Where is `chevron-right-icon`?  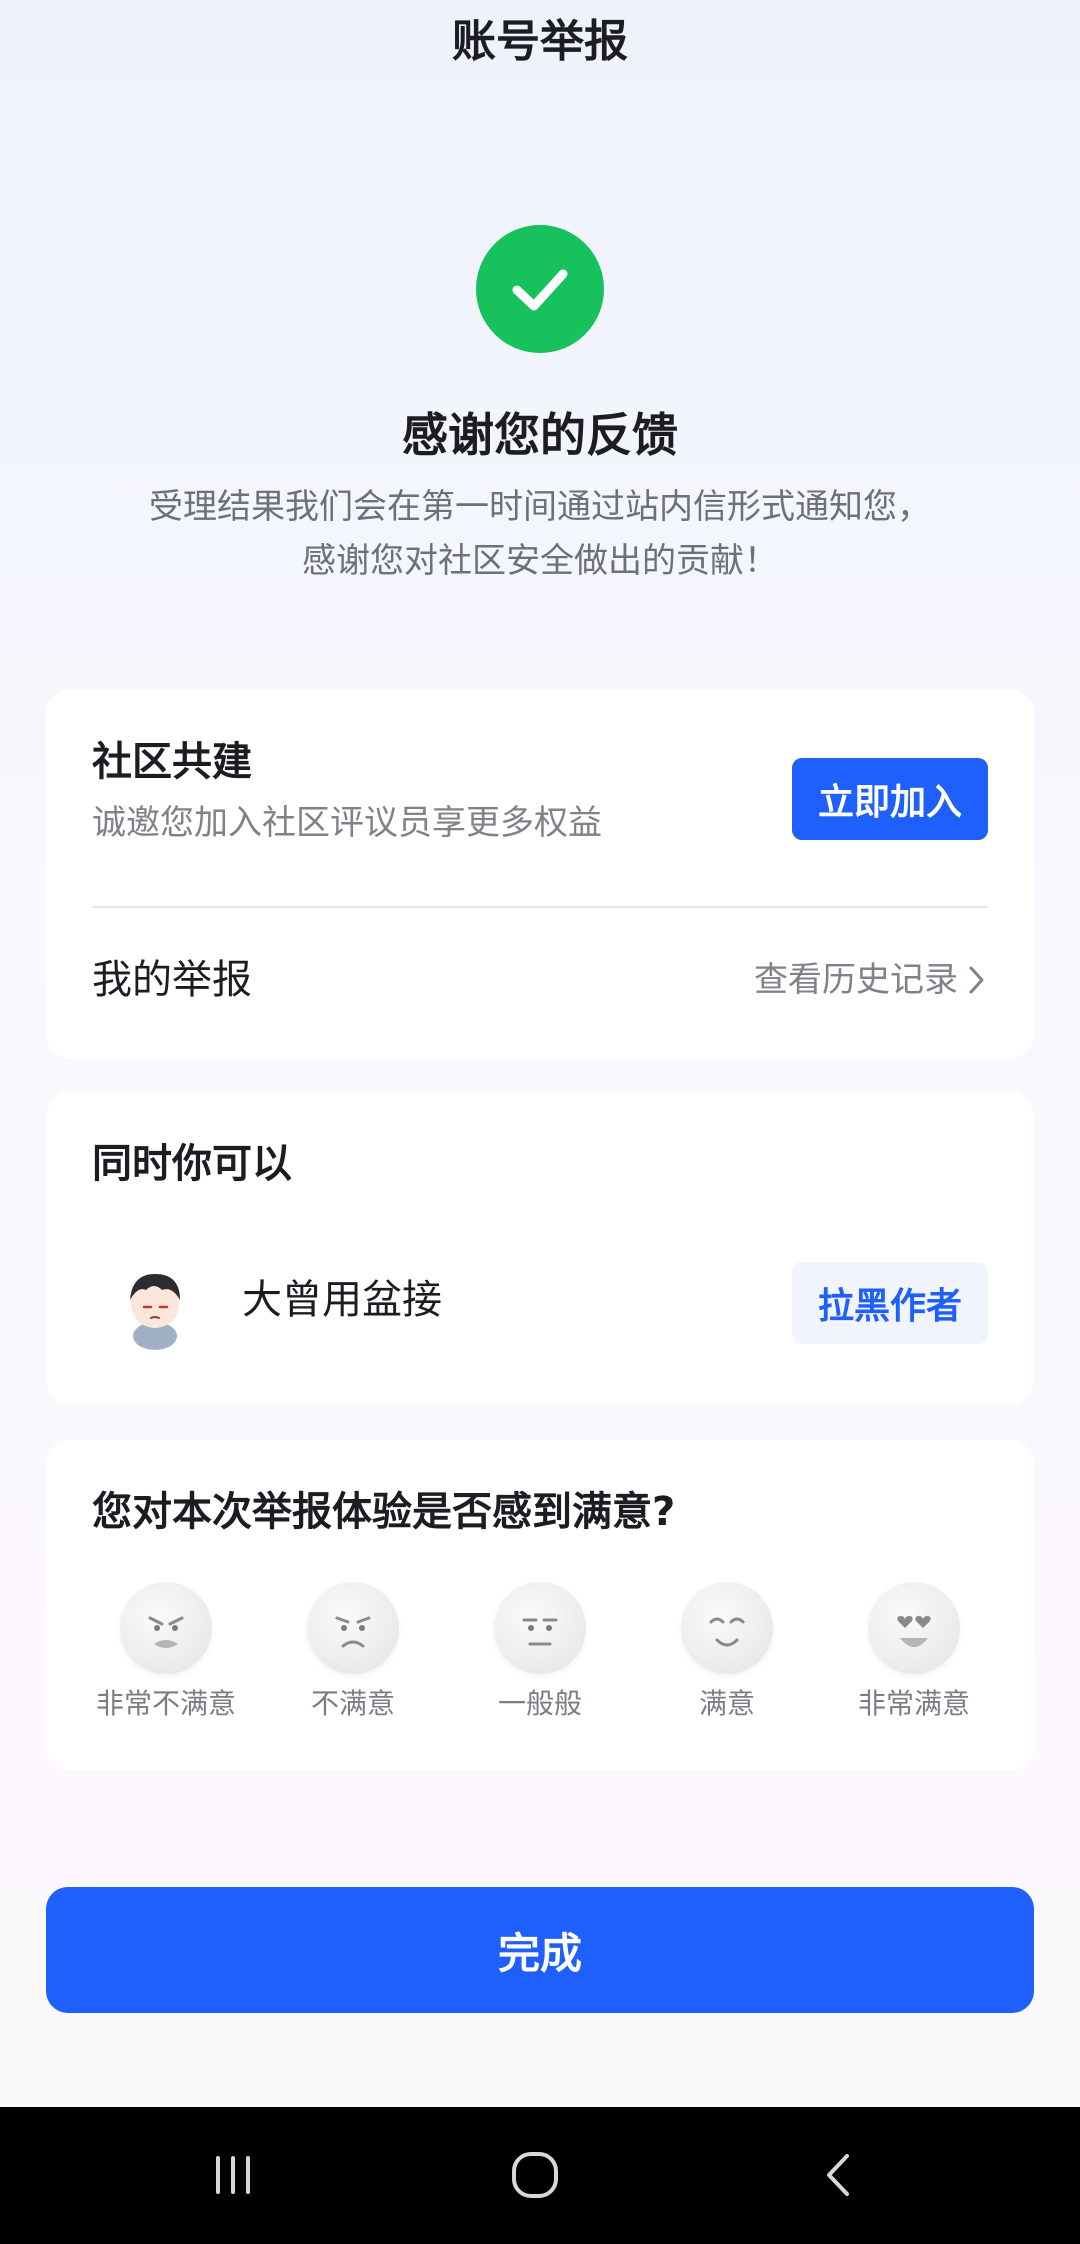
chevron-right-icon is located at coordinates (976, 980).